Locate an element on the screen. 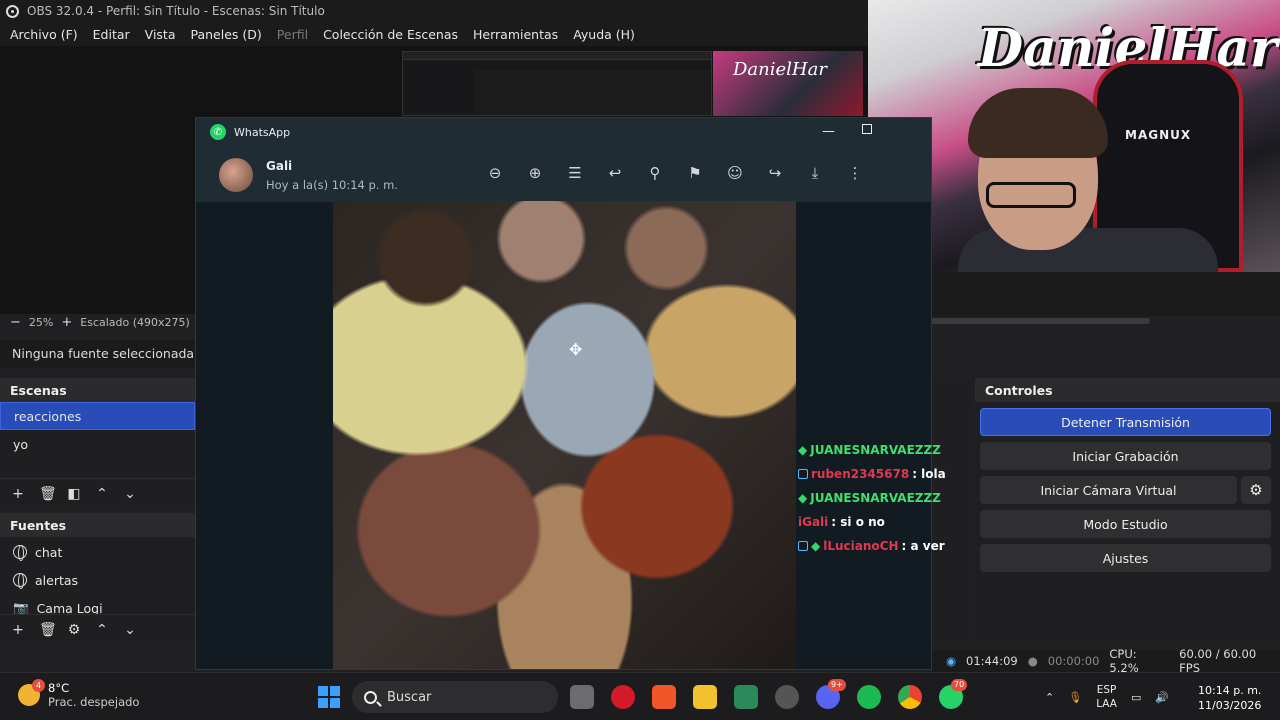 This screenshot has width=1280, height=720. zoom-out-button: − is located at coordinates (15, 322).